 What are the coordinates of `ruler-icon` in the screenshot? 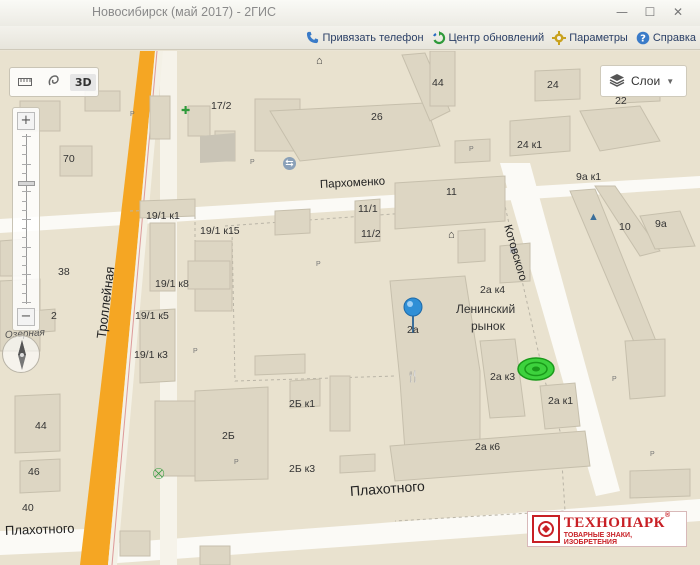 It's located at (25, 82).